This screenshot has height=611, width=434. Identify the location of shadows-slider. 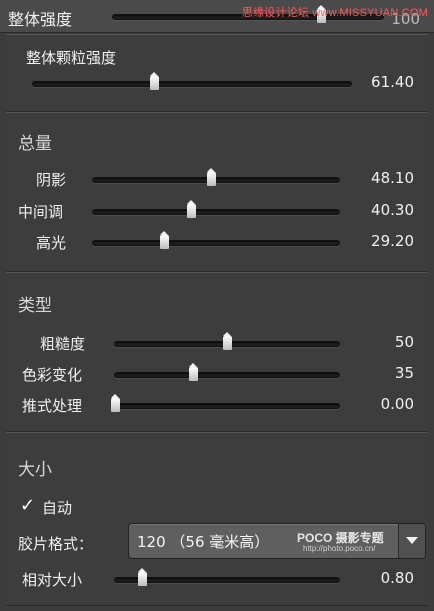
(216, 177).